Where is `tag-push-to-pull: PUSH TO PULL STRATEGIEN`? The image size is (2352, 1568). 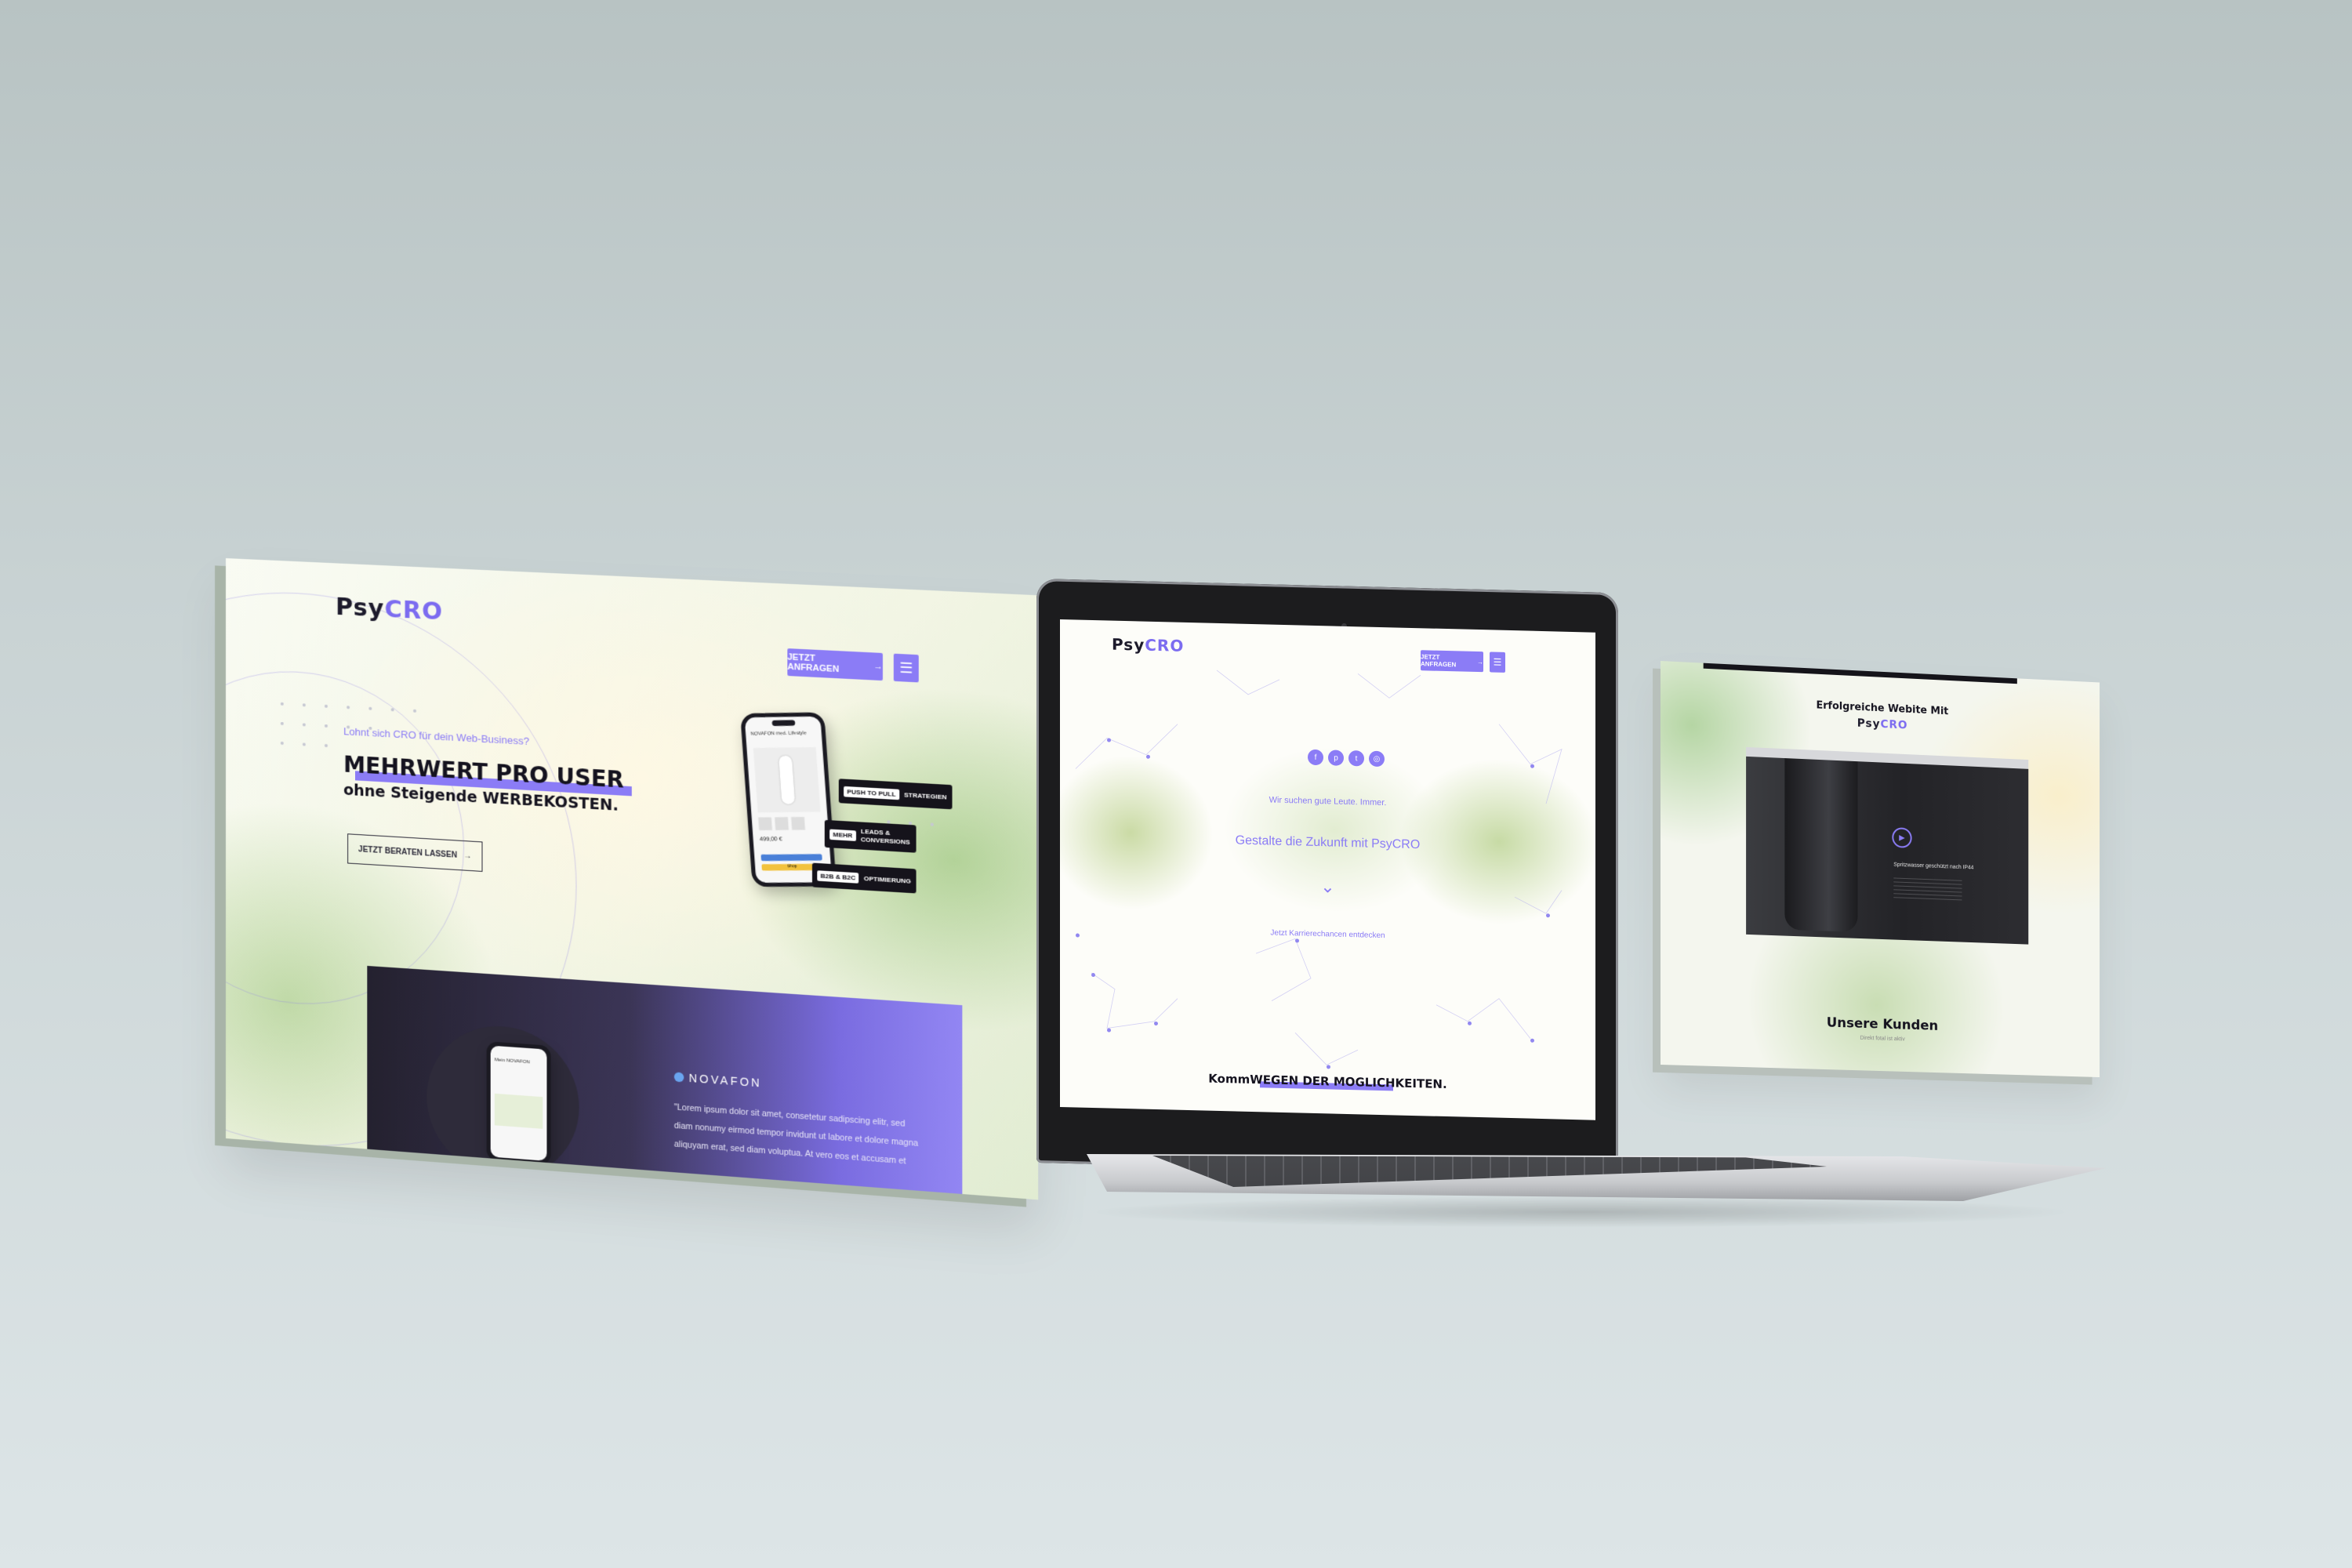
tag-push-to-pull: PUSH TO PULL STRATEGIEN is located at coordinates (895, 794).